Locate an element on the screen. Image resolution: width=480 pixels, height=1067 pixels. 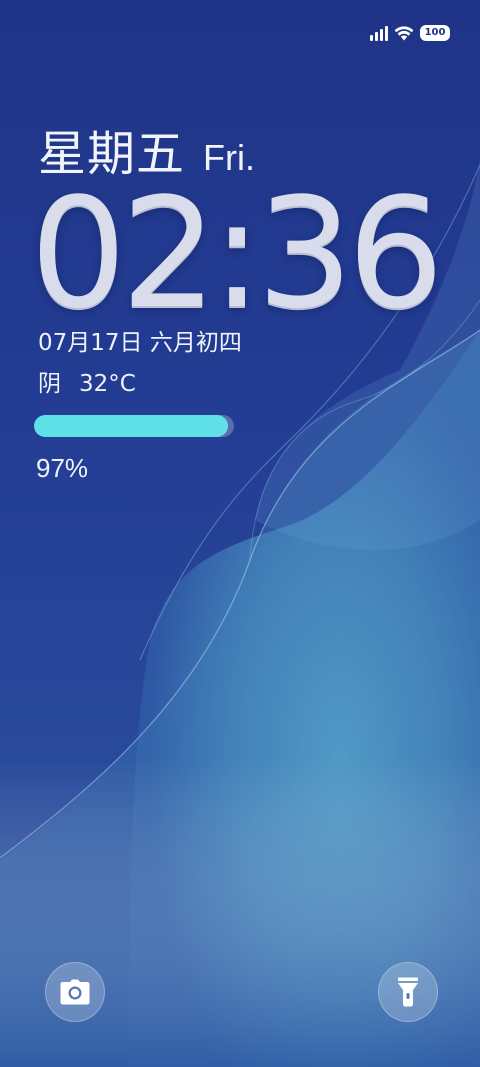
weather-info: 阴 32°C is located at coordinates (87, 384).